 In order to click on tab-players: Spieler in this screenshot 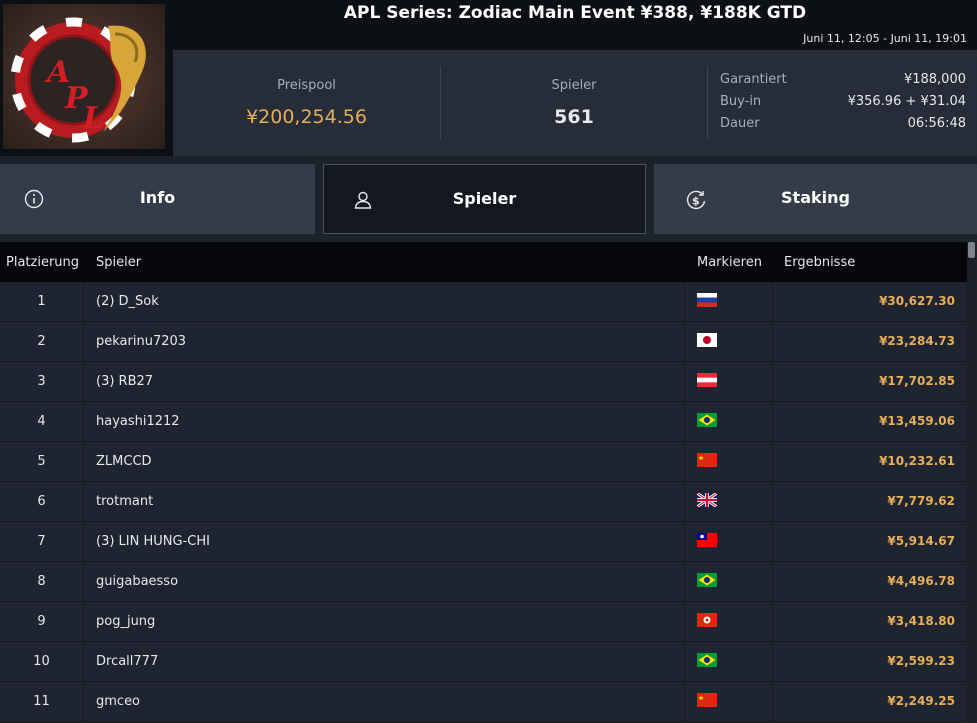, I will do `click(484, 199)`.